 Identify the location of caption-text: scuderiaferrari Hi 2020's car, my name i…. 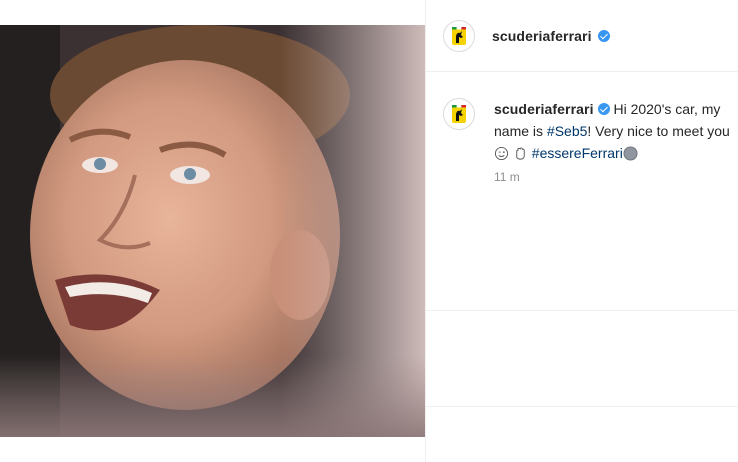
(616, 131).